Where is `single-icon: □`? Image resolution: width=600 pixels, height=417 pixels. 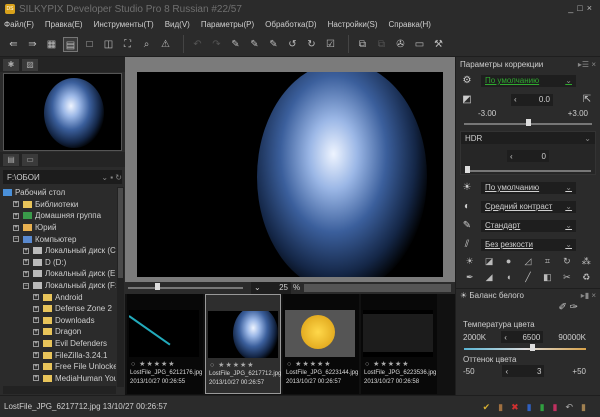
single-icon: □ is located at coordinates (89, 44).